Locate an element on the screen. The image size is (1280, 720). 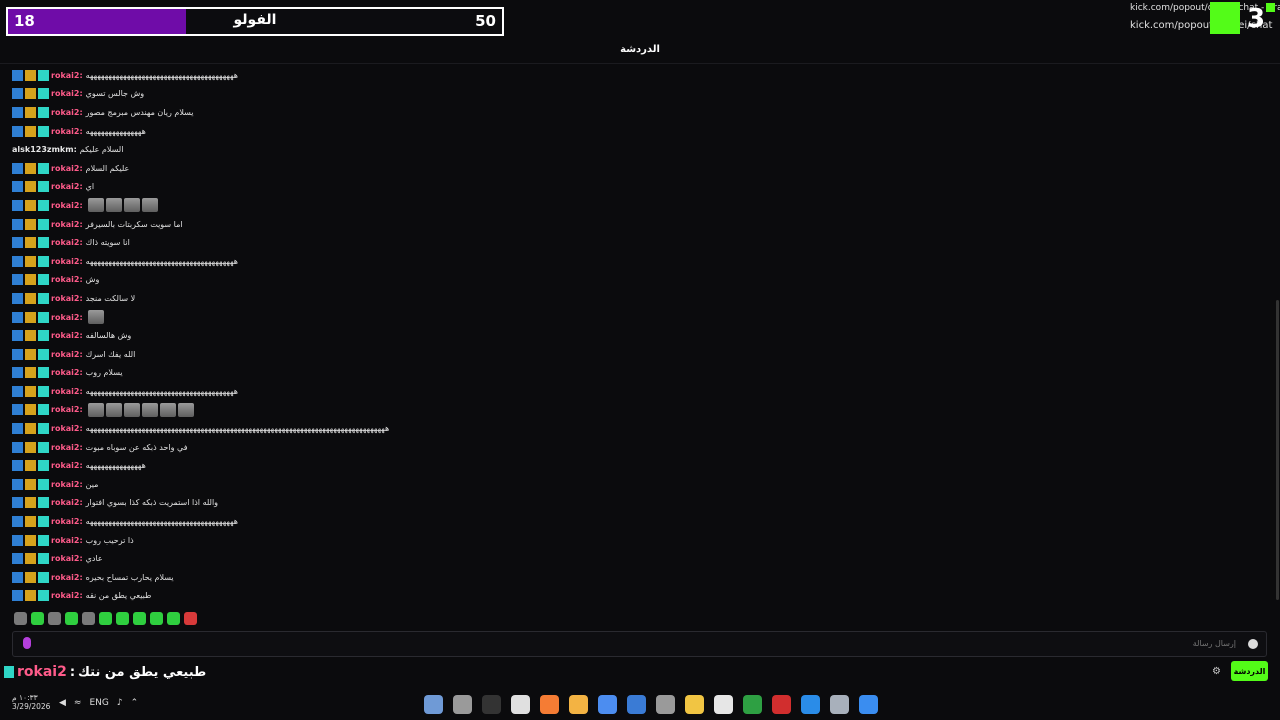
emoji-icon is located at coordinates (1253, 644).